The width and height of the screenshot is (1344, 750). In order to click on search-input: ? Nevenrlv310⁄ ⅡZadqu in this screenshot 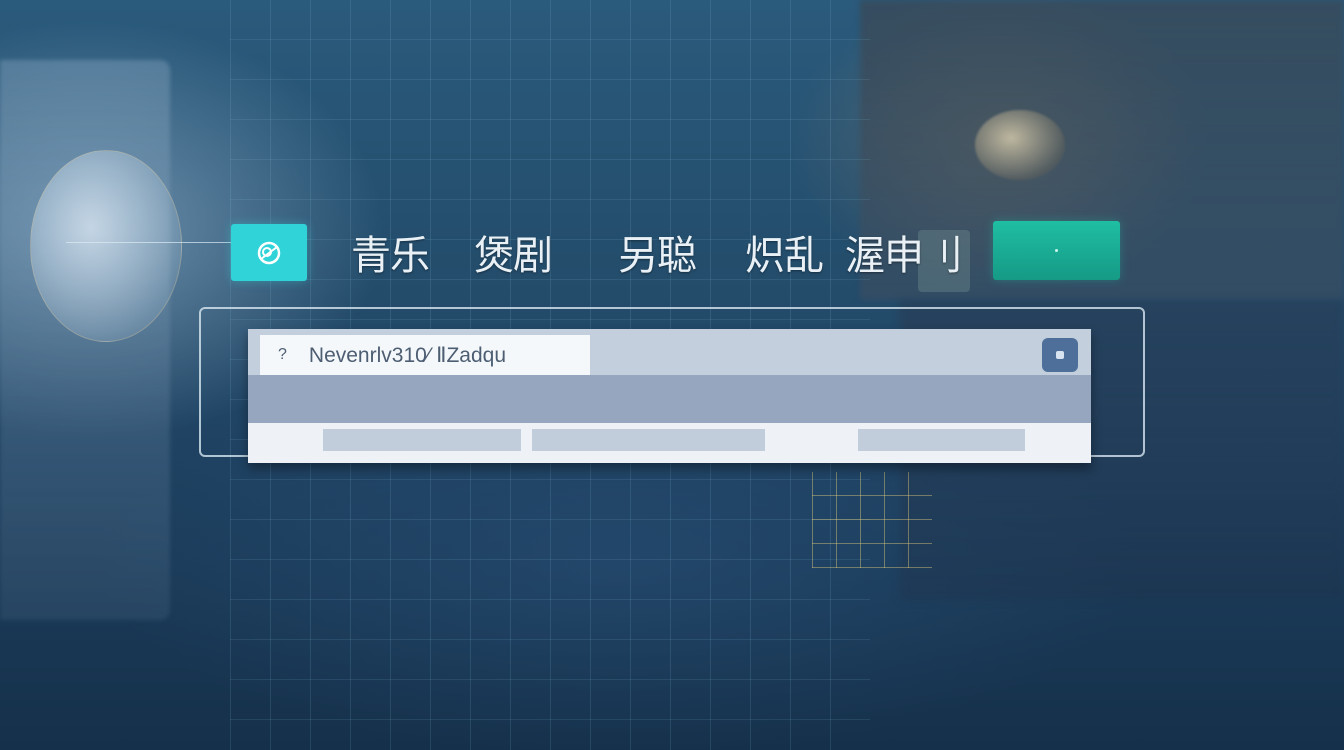, I will do `click(425, 355)`.